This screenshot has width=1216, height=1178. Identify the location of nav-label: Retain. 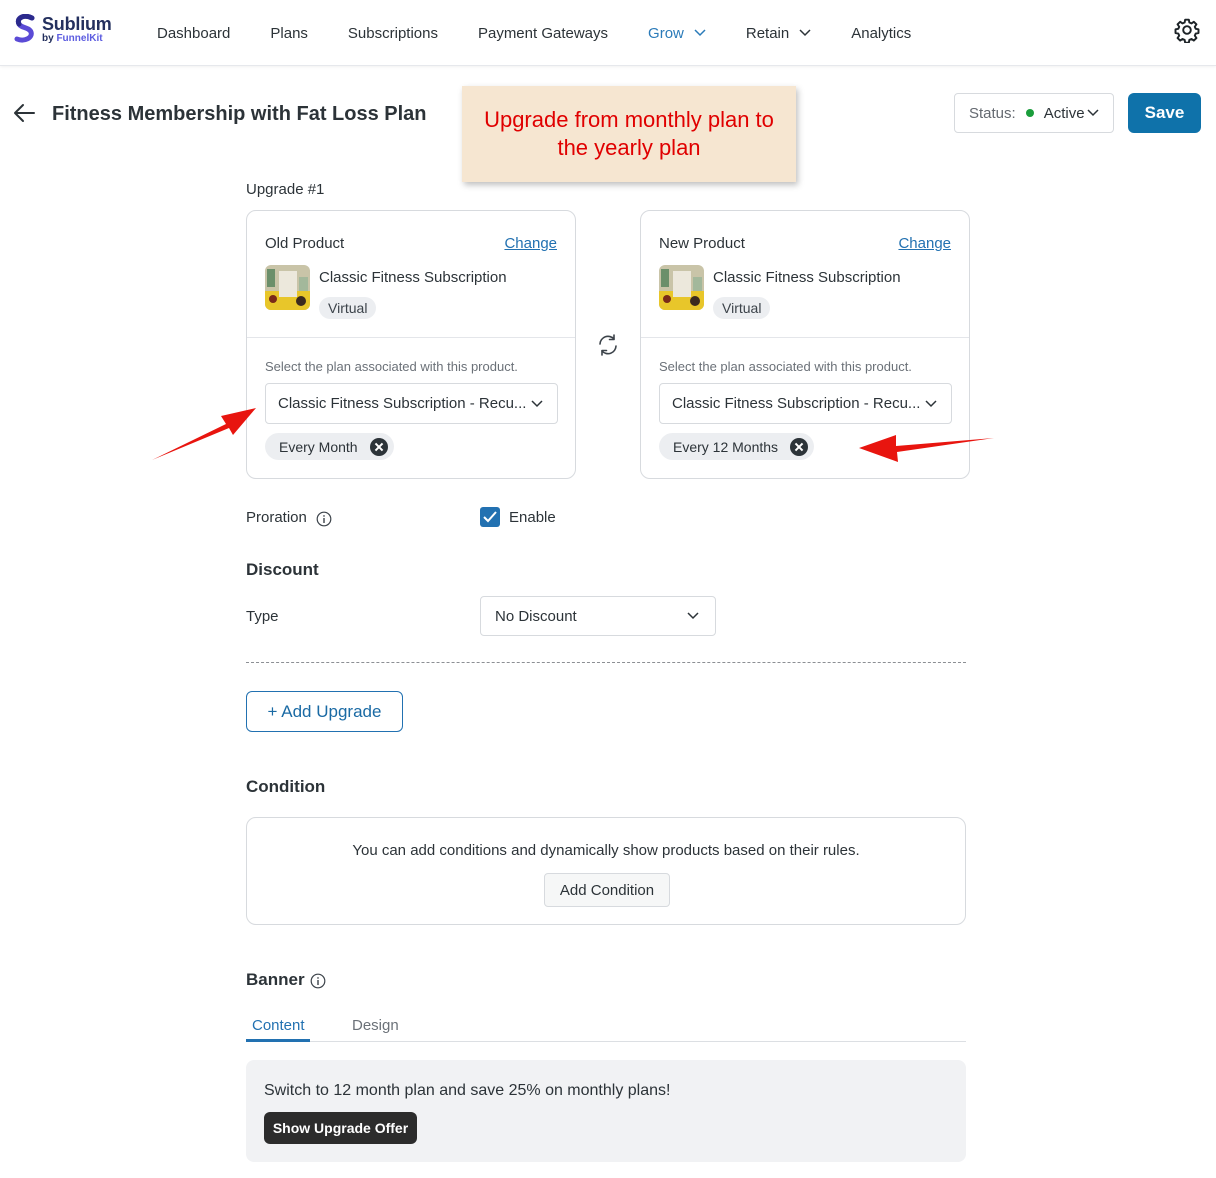
(767, 33).